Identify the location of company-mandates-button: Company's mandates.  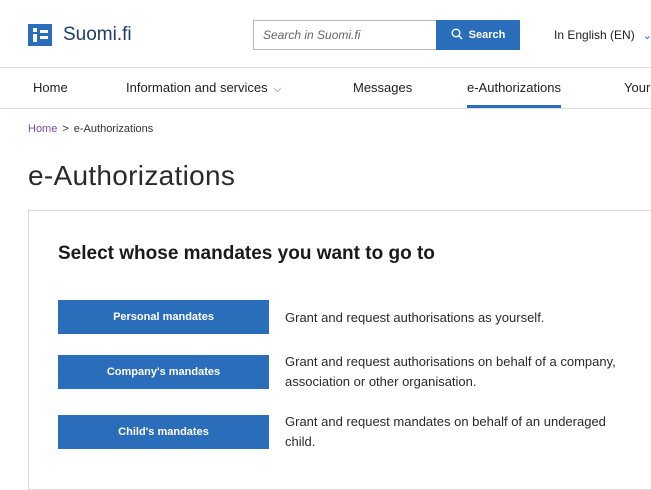
(163, 372).